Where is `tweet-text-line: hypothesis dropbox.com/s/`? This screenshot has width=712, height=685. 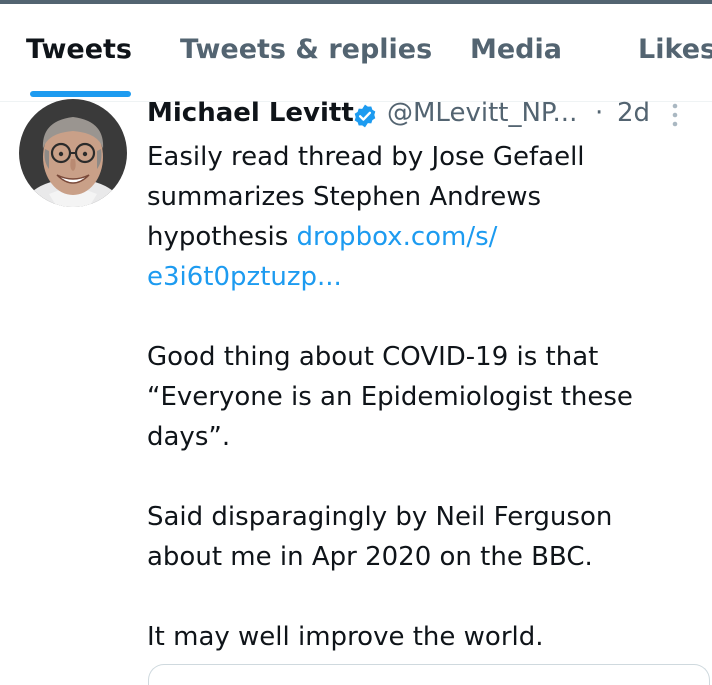
tweet-text-line: hypothesis dropbox.com/s/ is located at coordinates (322, 237).